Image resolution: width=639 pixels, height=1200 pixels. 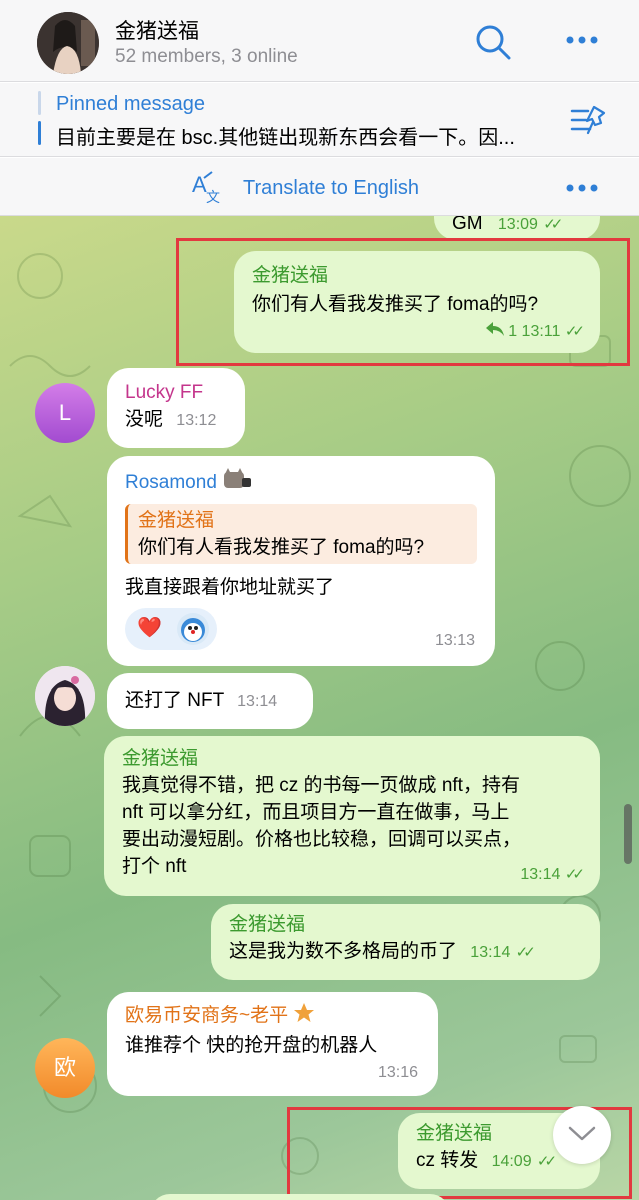 I want to click on message-bubble-partial: GM 13:09 ✓✓, so click(x=517, y=228).